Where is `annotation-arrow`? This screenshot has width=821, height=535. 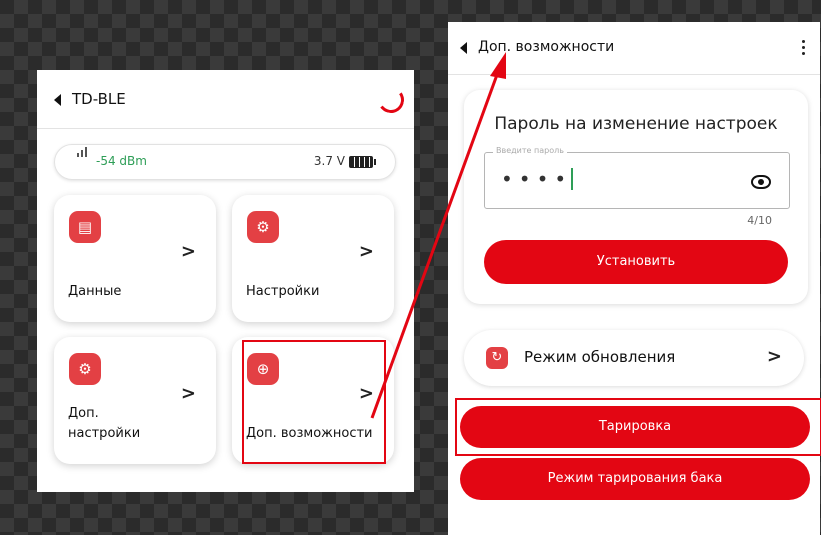 annotation-arrow is located at coordinates (438, 235).